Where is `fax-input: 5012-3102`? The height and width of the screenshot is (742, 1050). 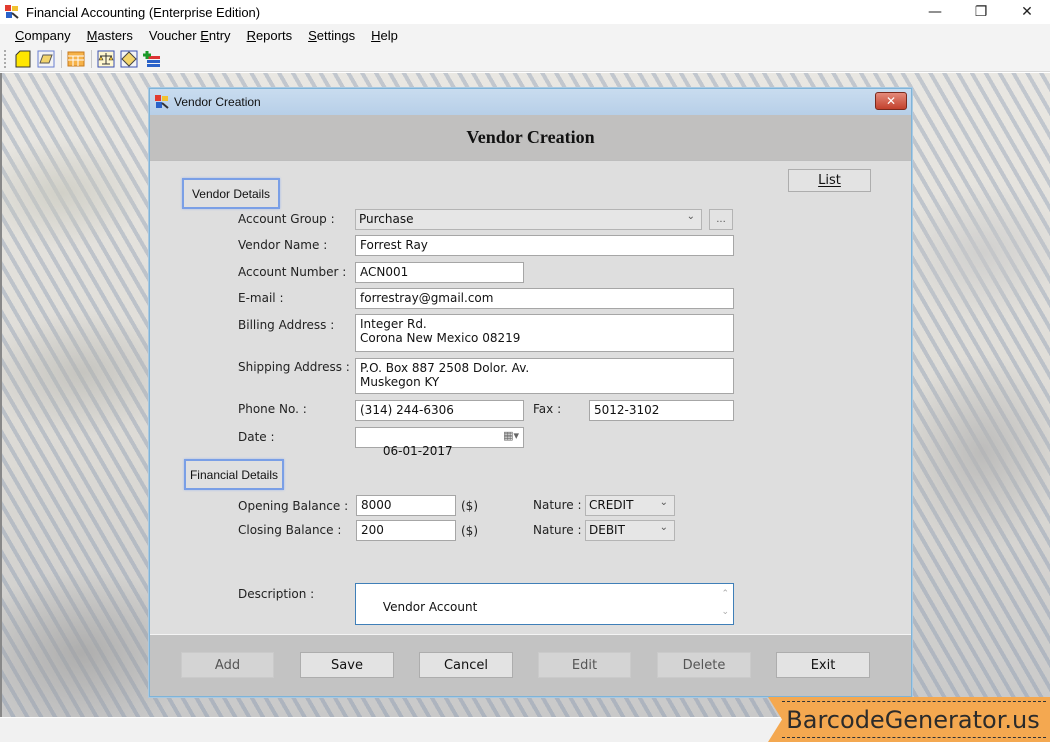
fax-input: 5012-3102 is located at coordinates (661, 410).